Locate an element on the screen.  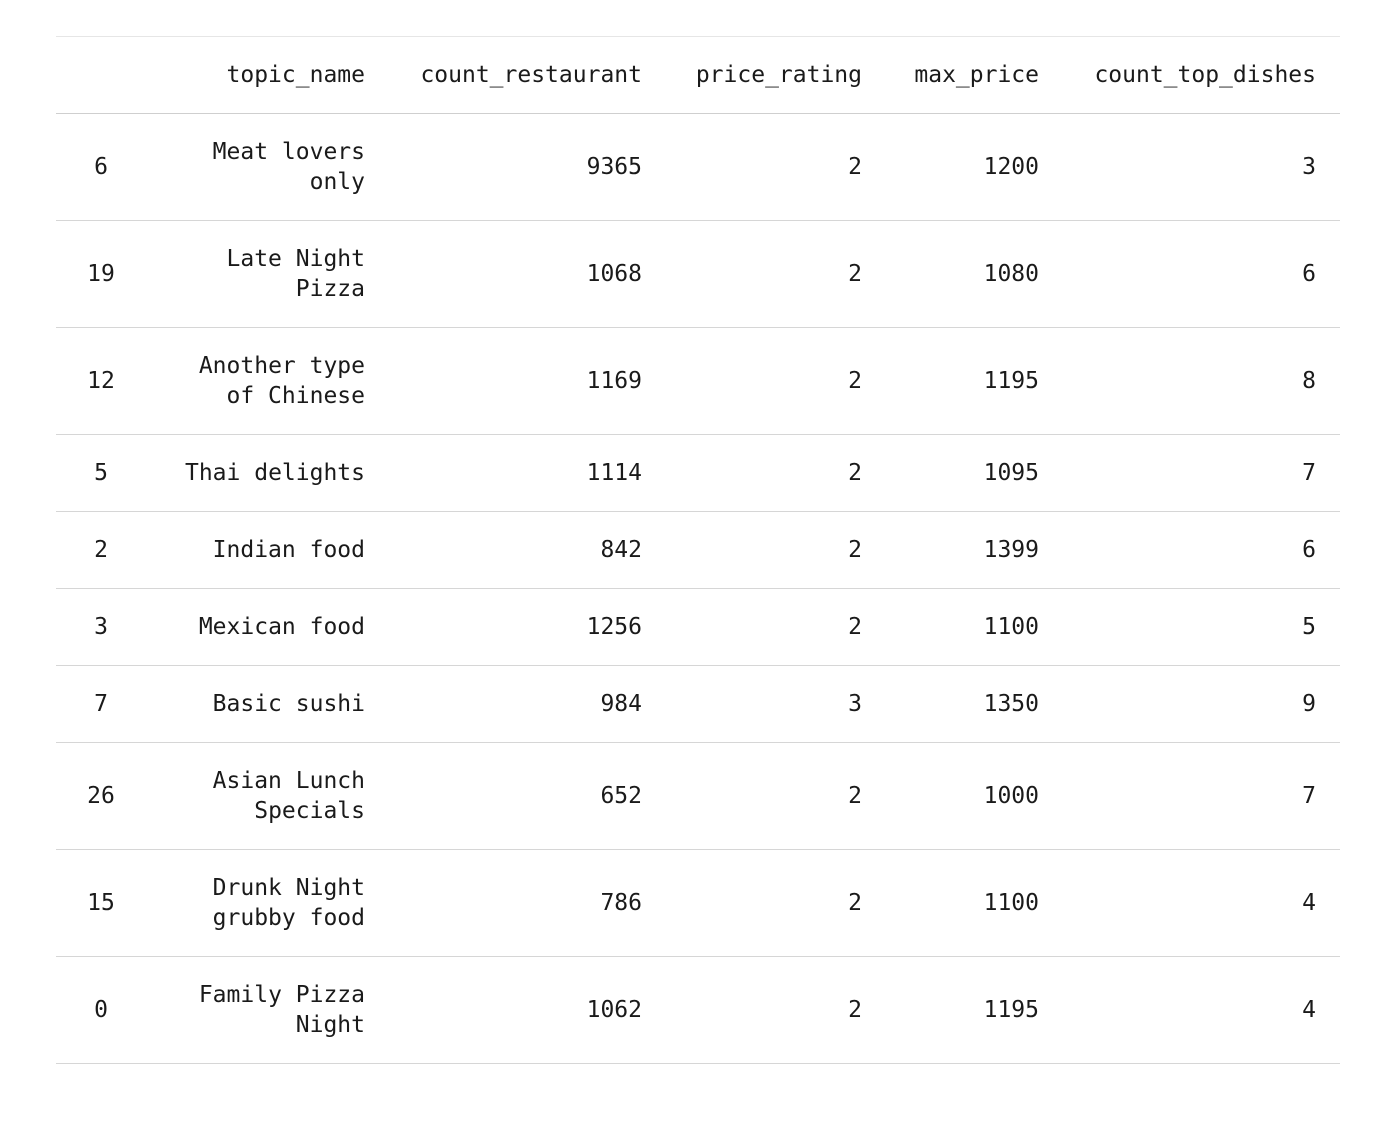
table-row: 7 Basic sushi 984 3 1350 9 is located at coordinates (698, 704).